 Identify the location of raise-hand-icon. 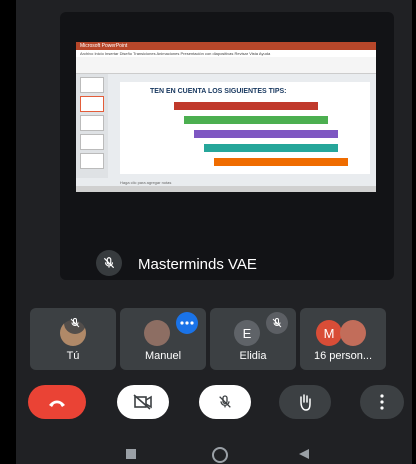
(305, 402).